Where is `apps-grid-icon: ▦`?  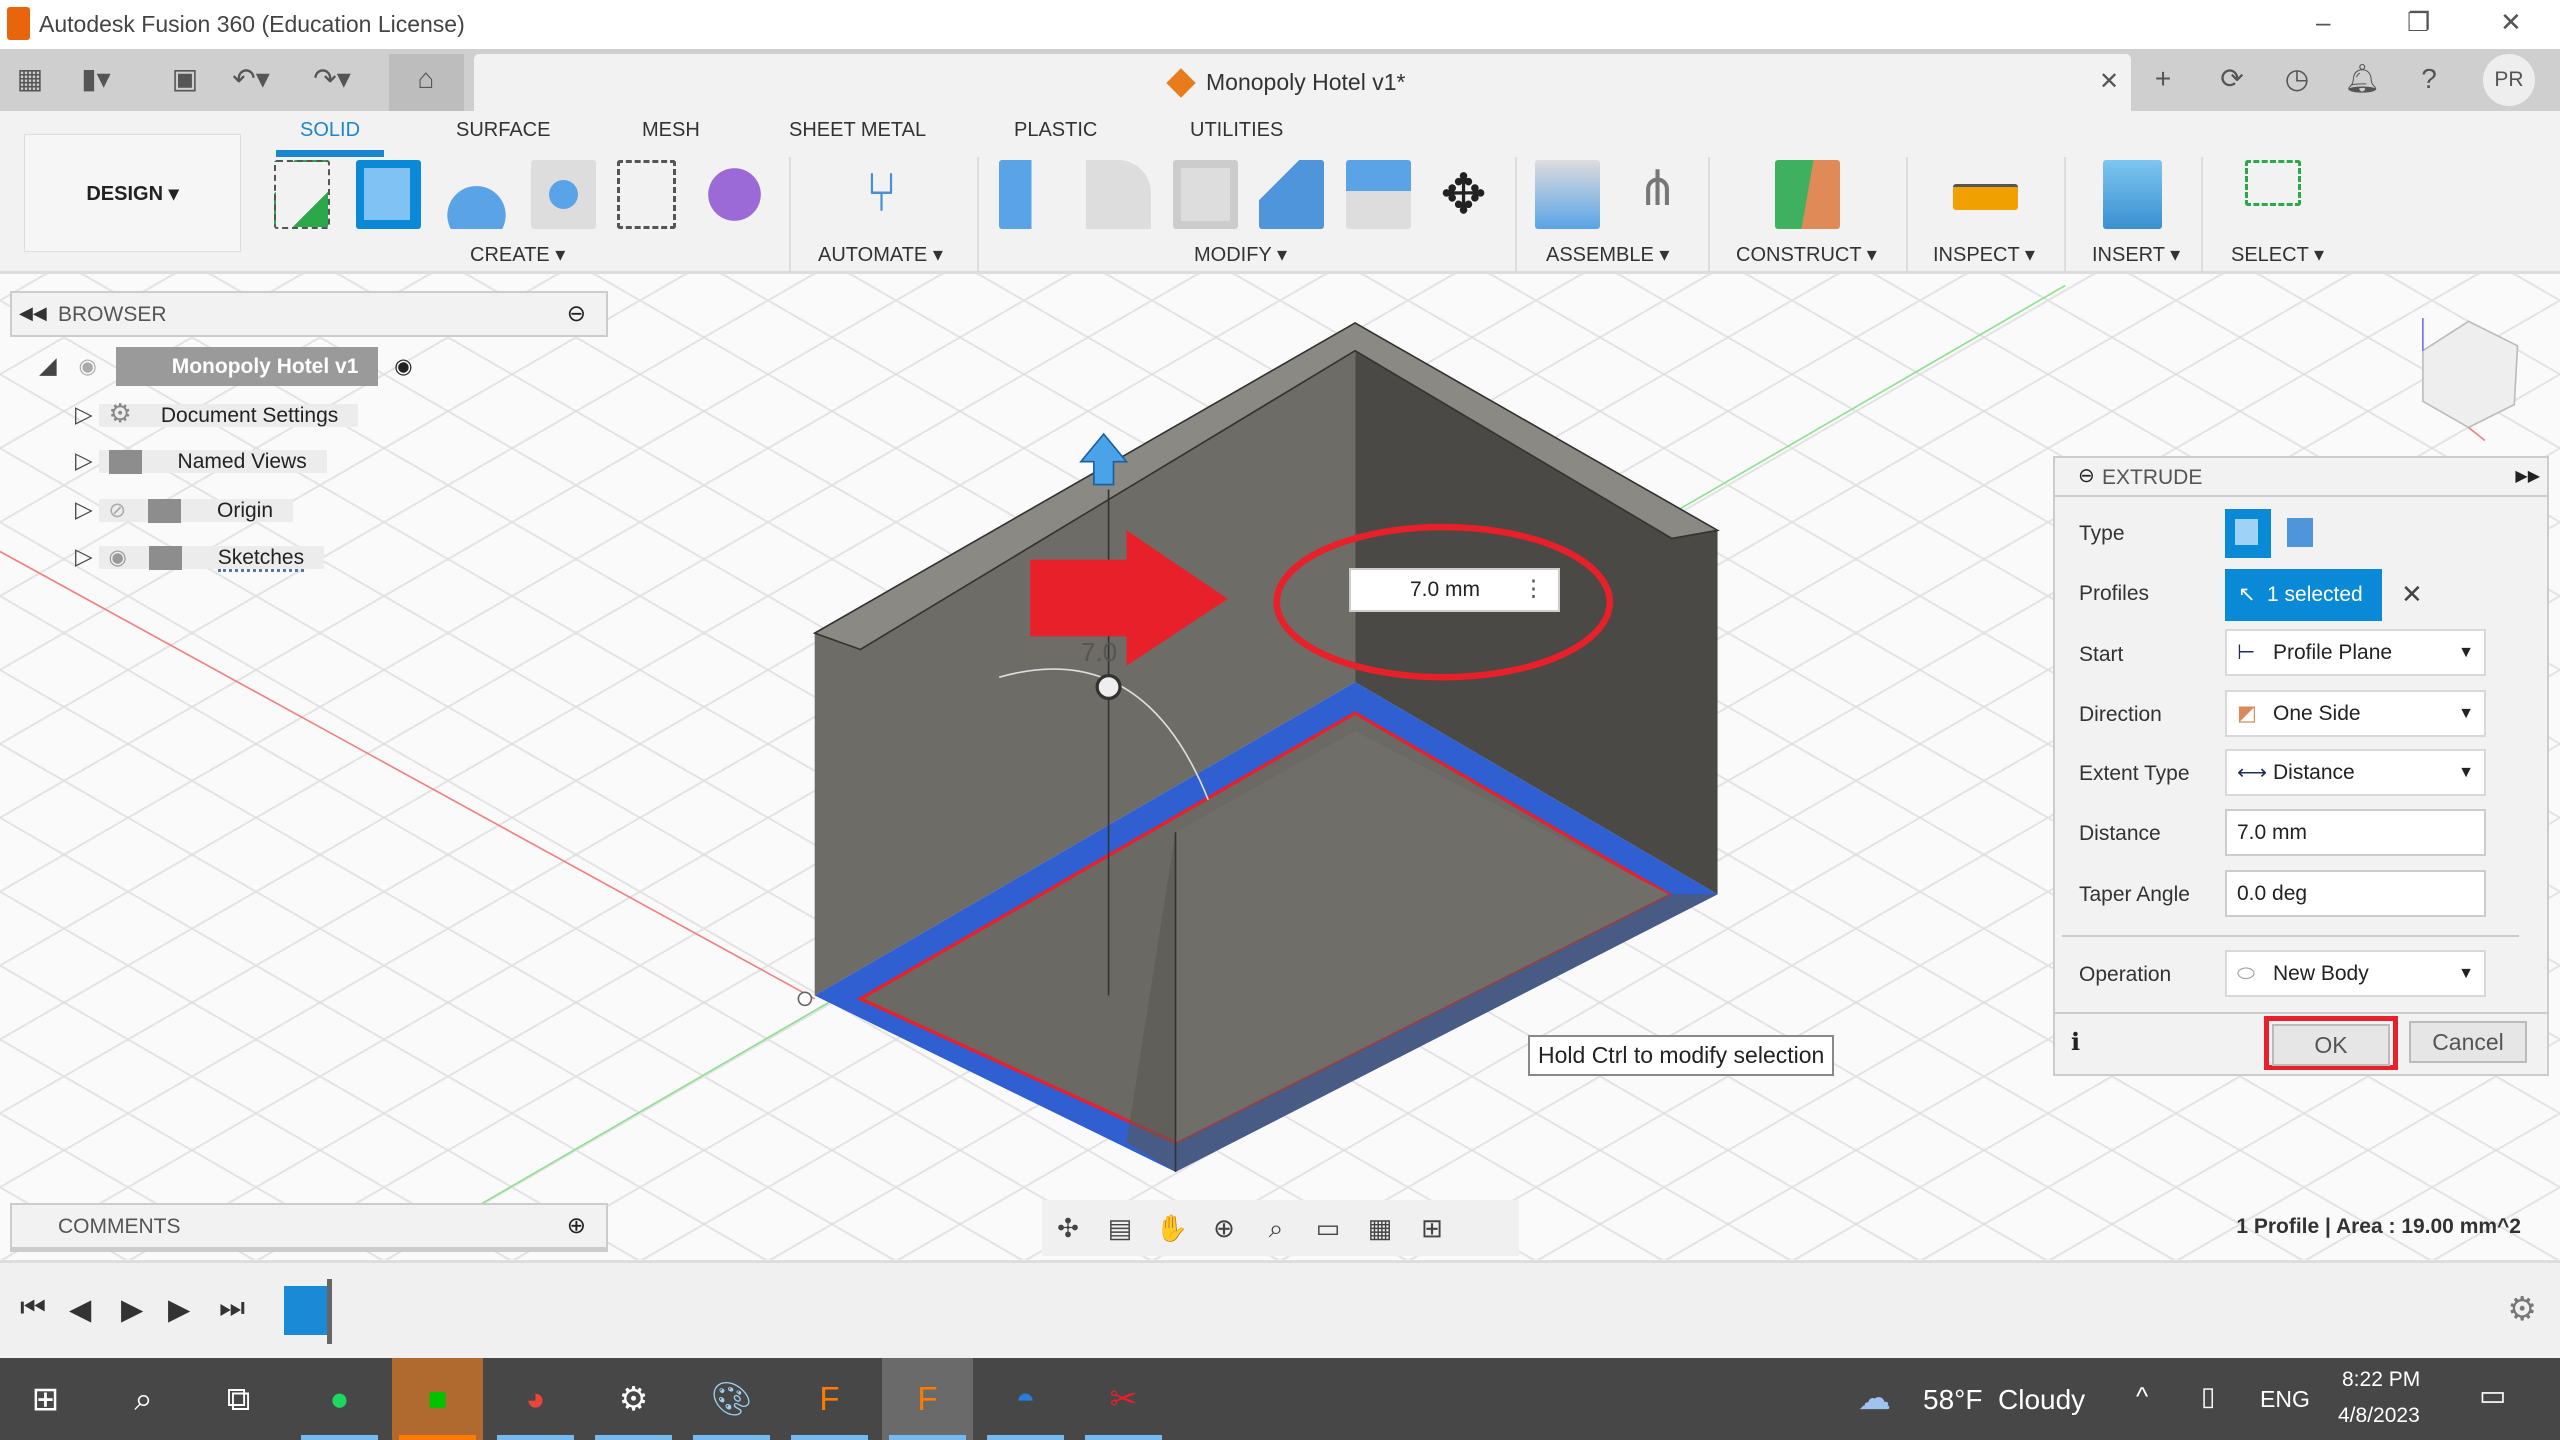
apps-grid-icon: ▦ is located at coordinates (30, 78).